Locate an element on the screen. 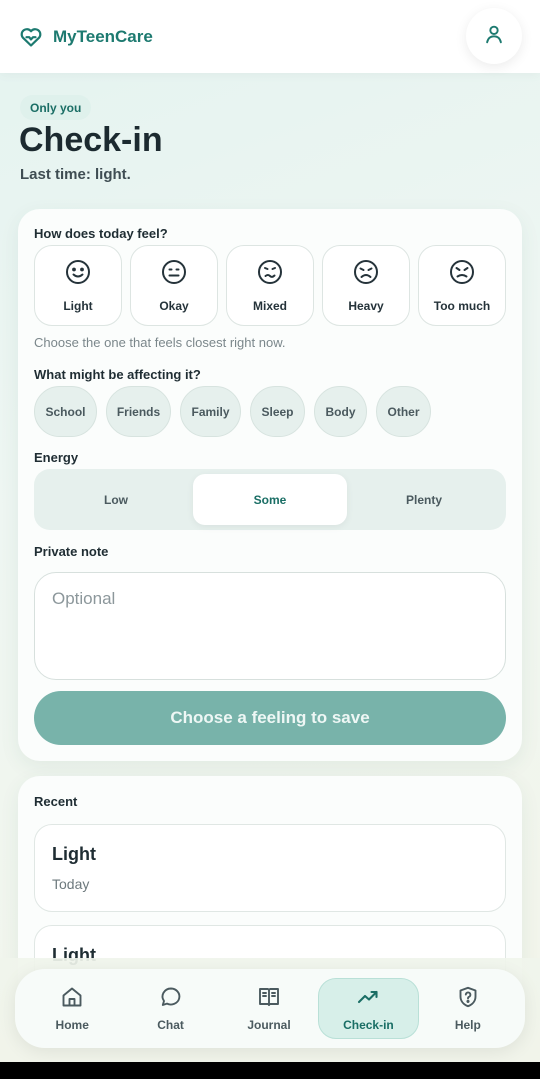 The image size is (540, 1079). mood-option-light: Light is located at coordinates (78, 285).